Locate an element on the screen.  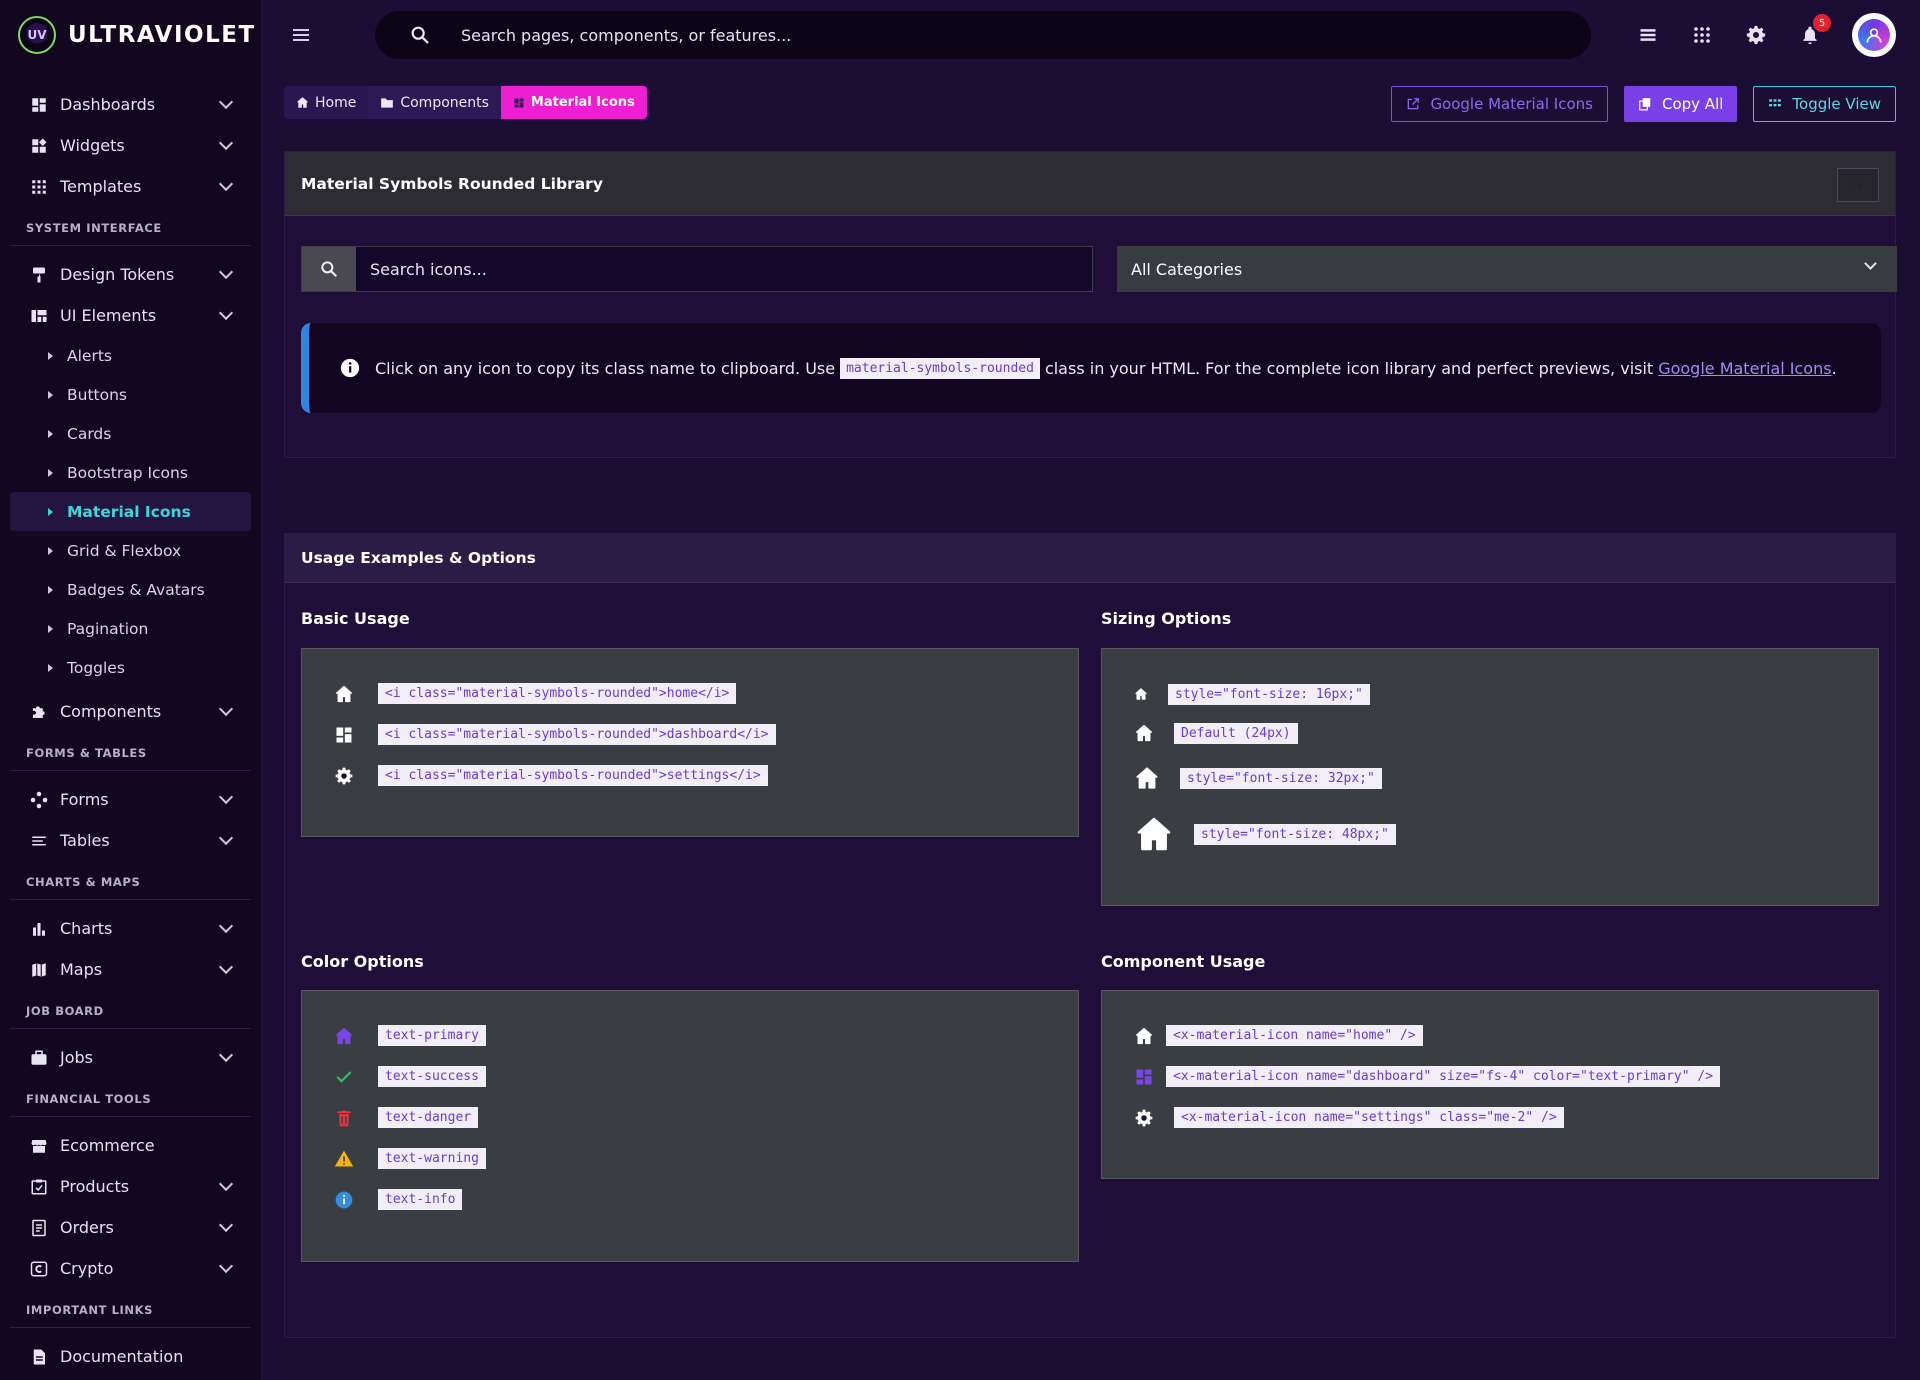
sidebar-sub-bootstrap-icons: Bootstrap Icons is located at coordinates (130, 472).